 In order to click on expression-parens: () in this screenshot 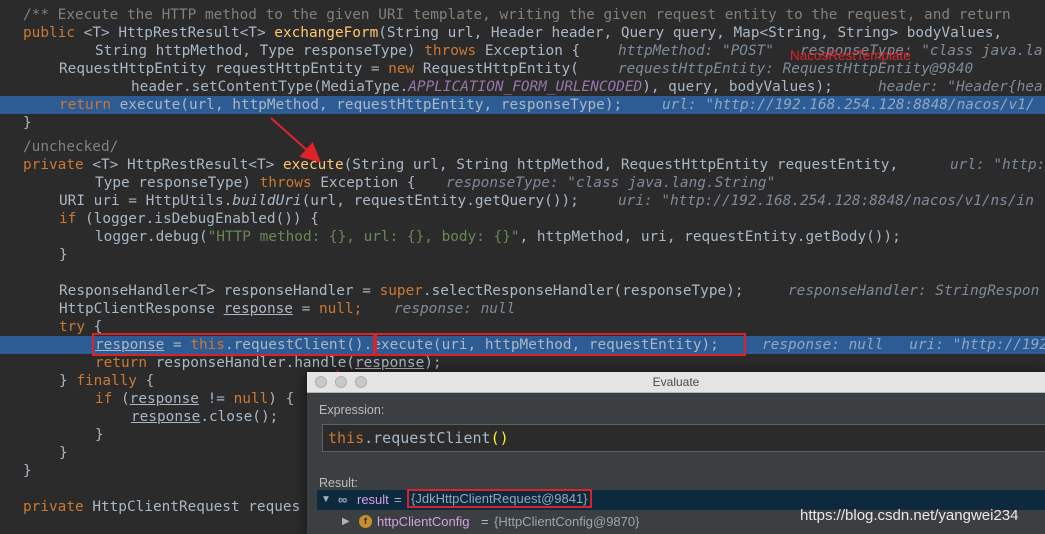, I will do `click(499, 438)`.